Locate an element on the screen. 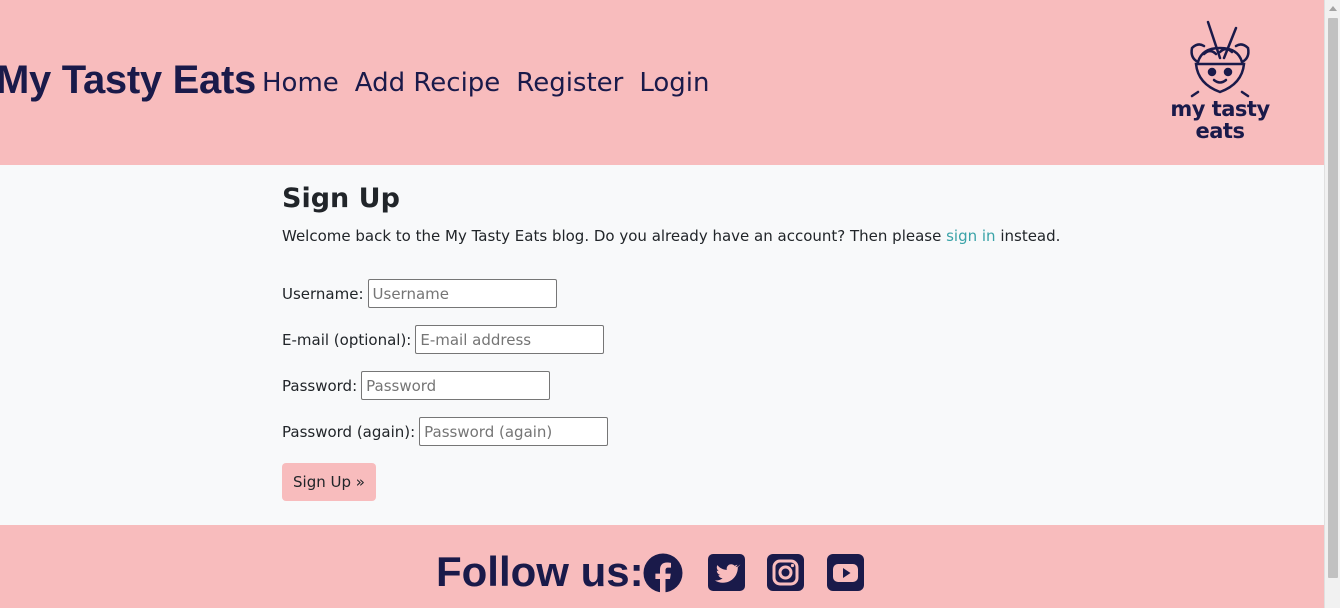  email-row: E-mail (optional): is located at coordinates (443, 339).